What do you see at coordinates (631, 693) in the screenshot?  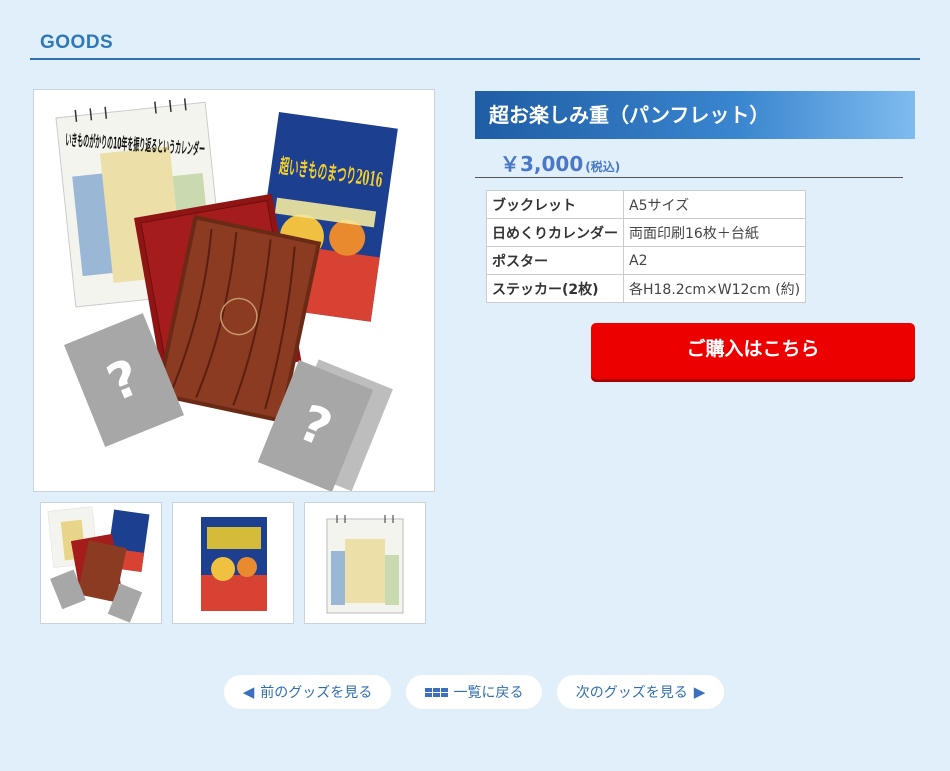 I see `next-goods-label: 次のグッズを見る` at bounding box center [631, 693].